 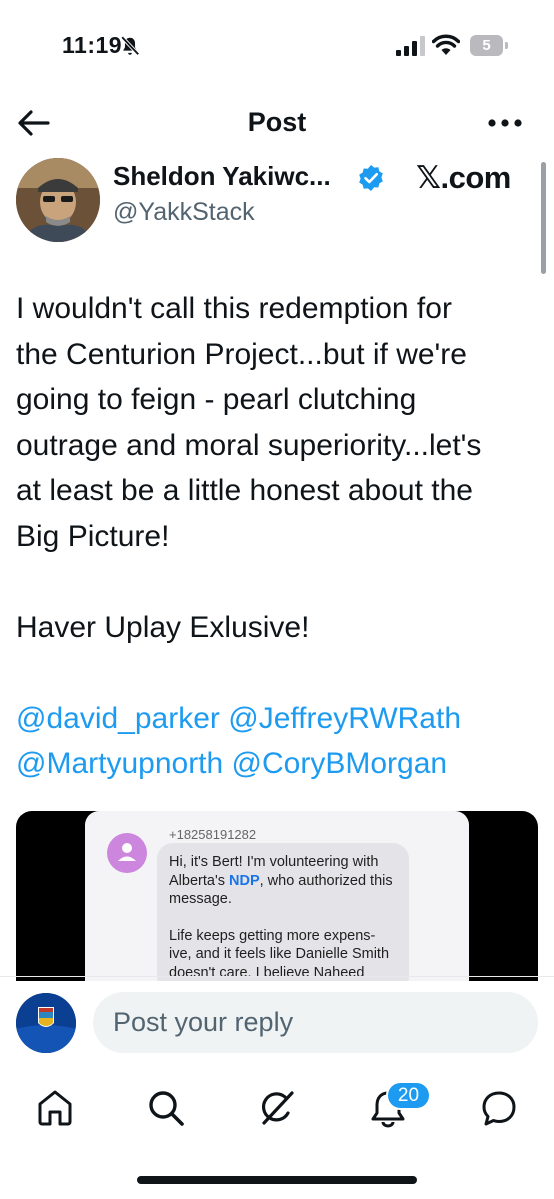 What do you see at coordinates (277, 976) in the screenshot?
I see `divider` at bounding box center [277, 976].